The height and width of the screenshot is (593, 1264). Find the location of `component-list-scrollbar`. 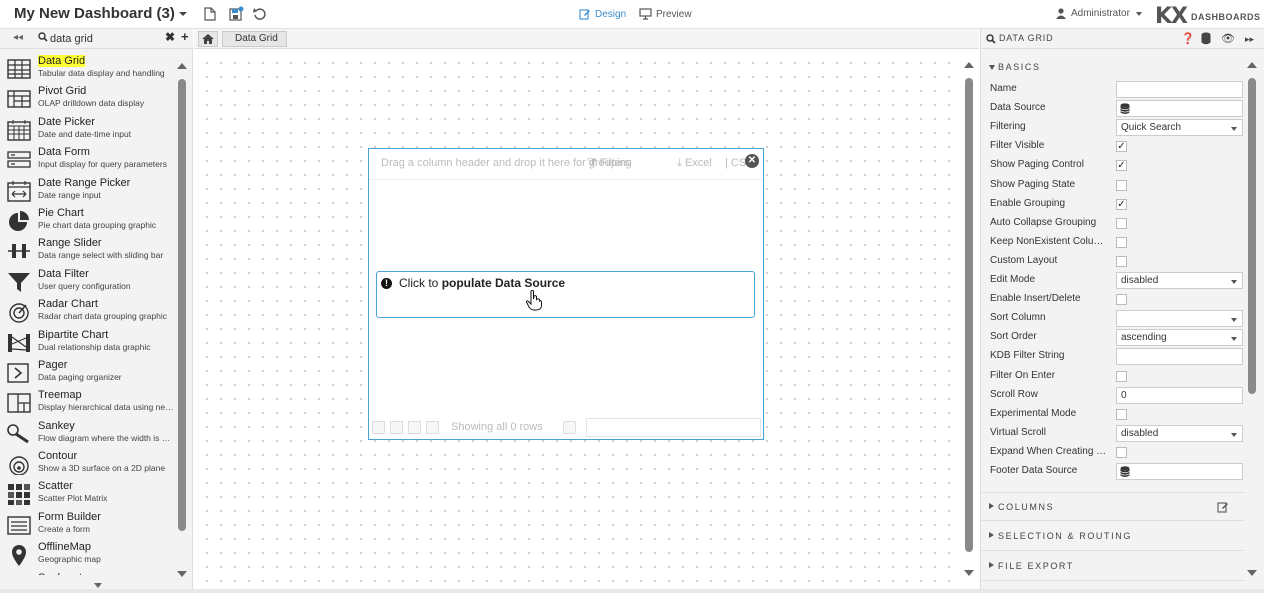

component-list-scrollbar is located at coordinates (182, 317).